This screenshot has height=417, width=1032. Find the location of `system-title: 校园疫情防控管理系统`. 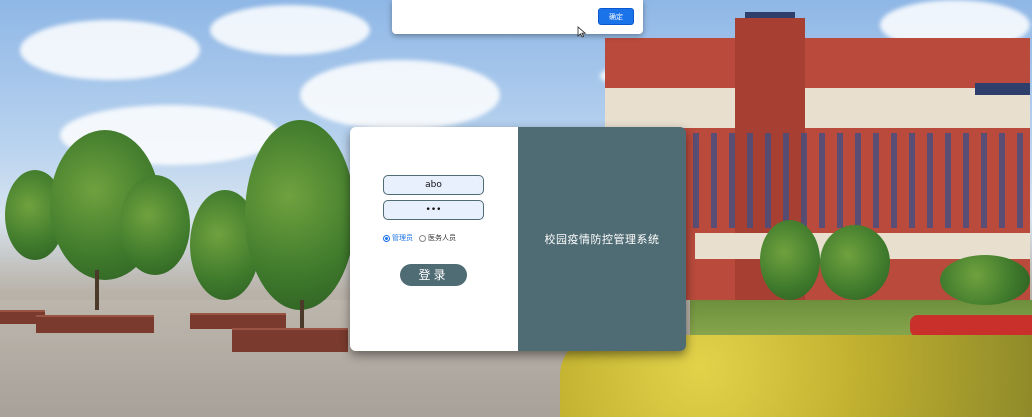

system-title: 校园疫情防控管理系统 is located at coordinates (602, 239).